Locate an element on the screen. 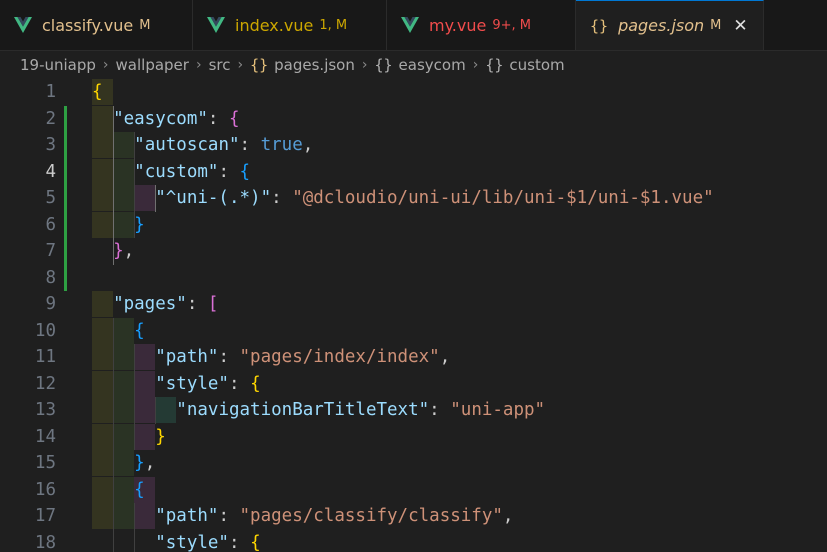 This screenshot has height=552, width=827. tab-label: classify.vue is located at coordinates (88, 25).